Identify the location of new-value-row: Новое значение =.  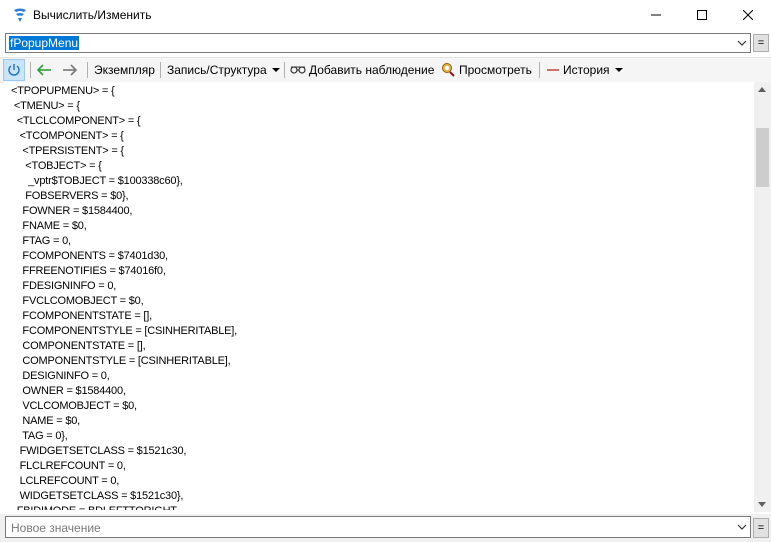
(385, 528).